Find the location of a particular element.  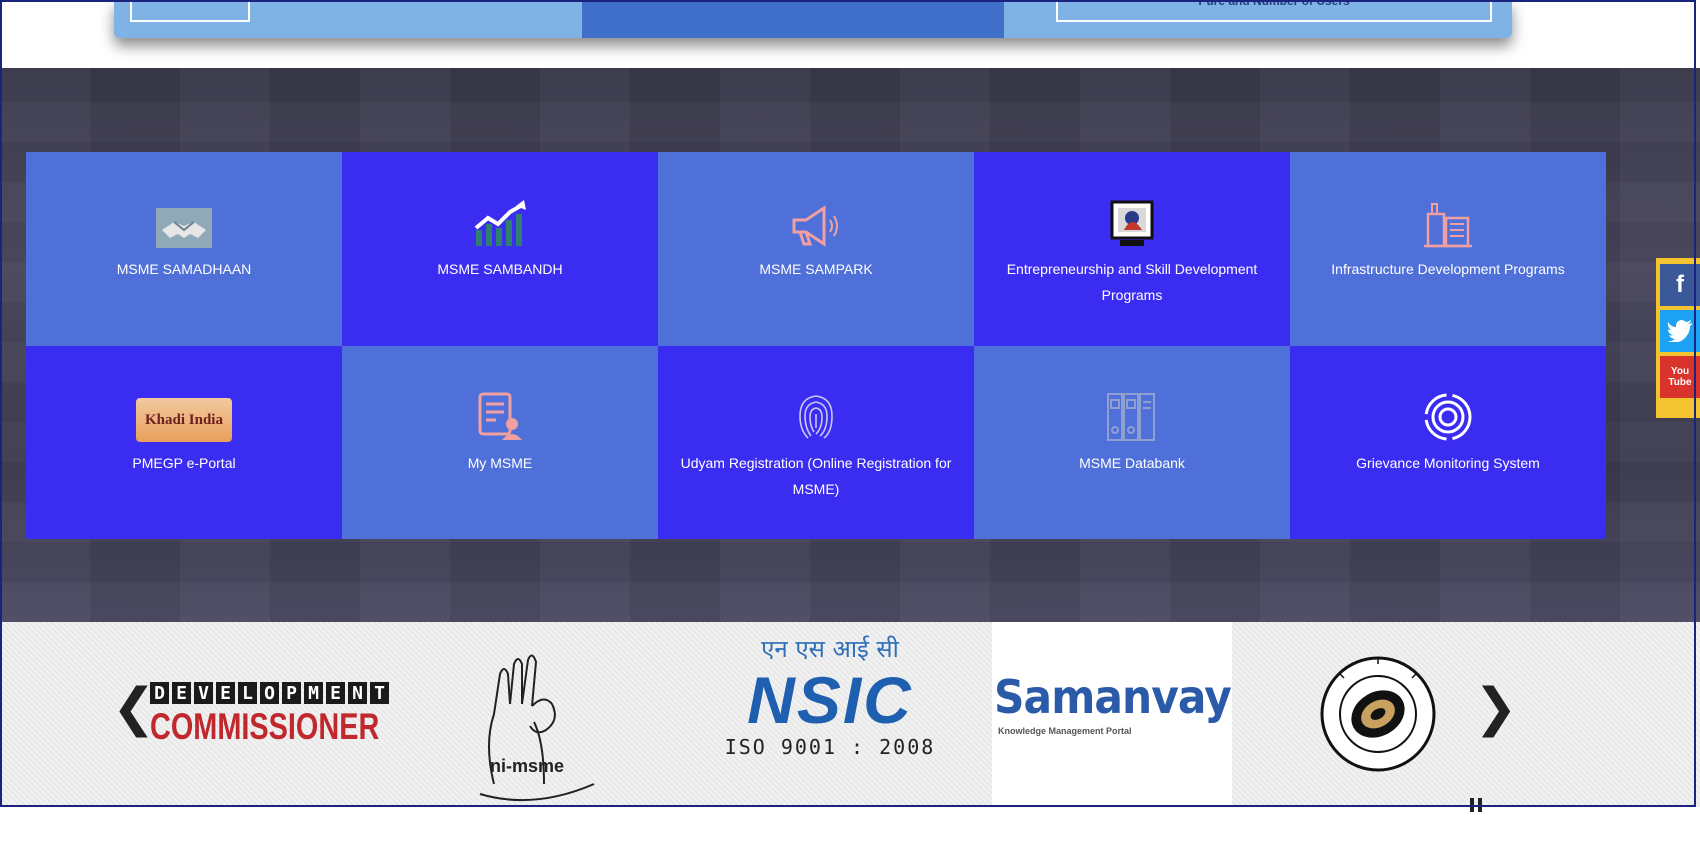

logo-nsic: एन एस आई सी NSIC ISO 9001 : 2008 is located at coordinates (830, 717).